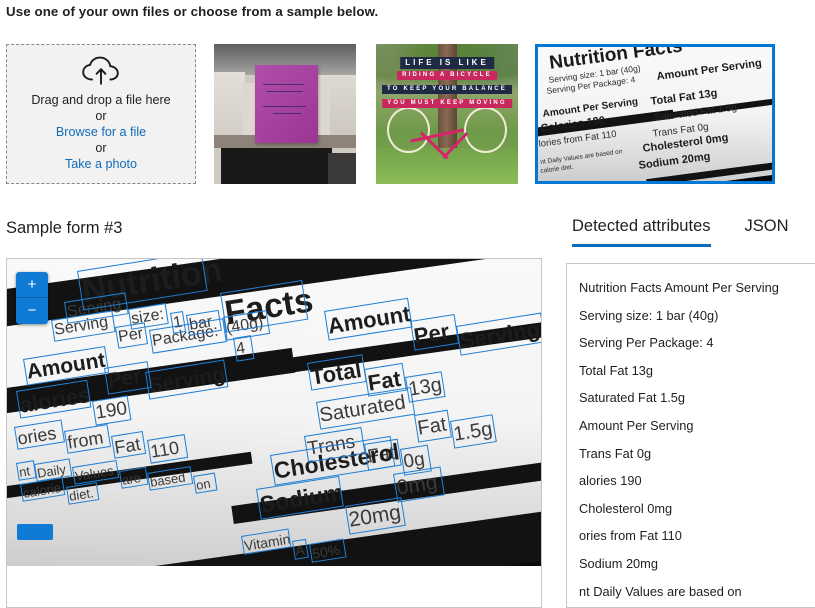 The image size is (815, 608). I want to click on attribute-item: ories from Fat 110, so click(691, 536).